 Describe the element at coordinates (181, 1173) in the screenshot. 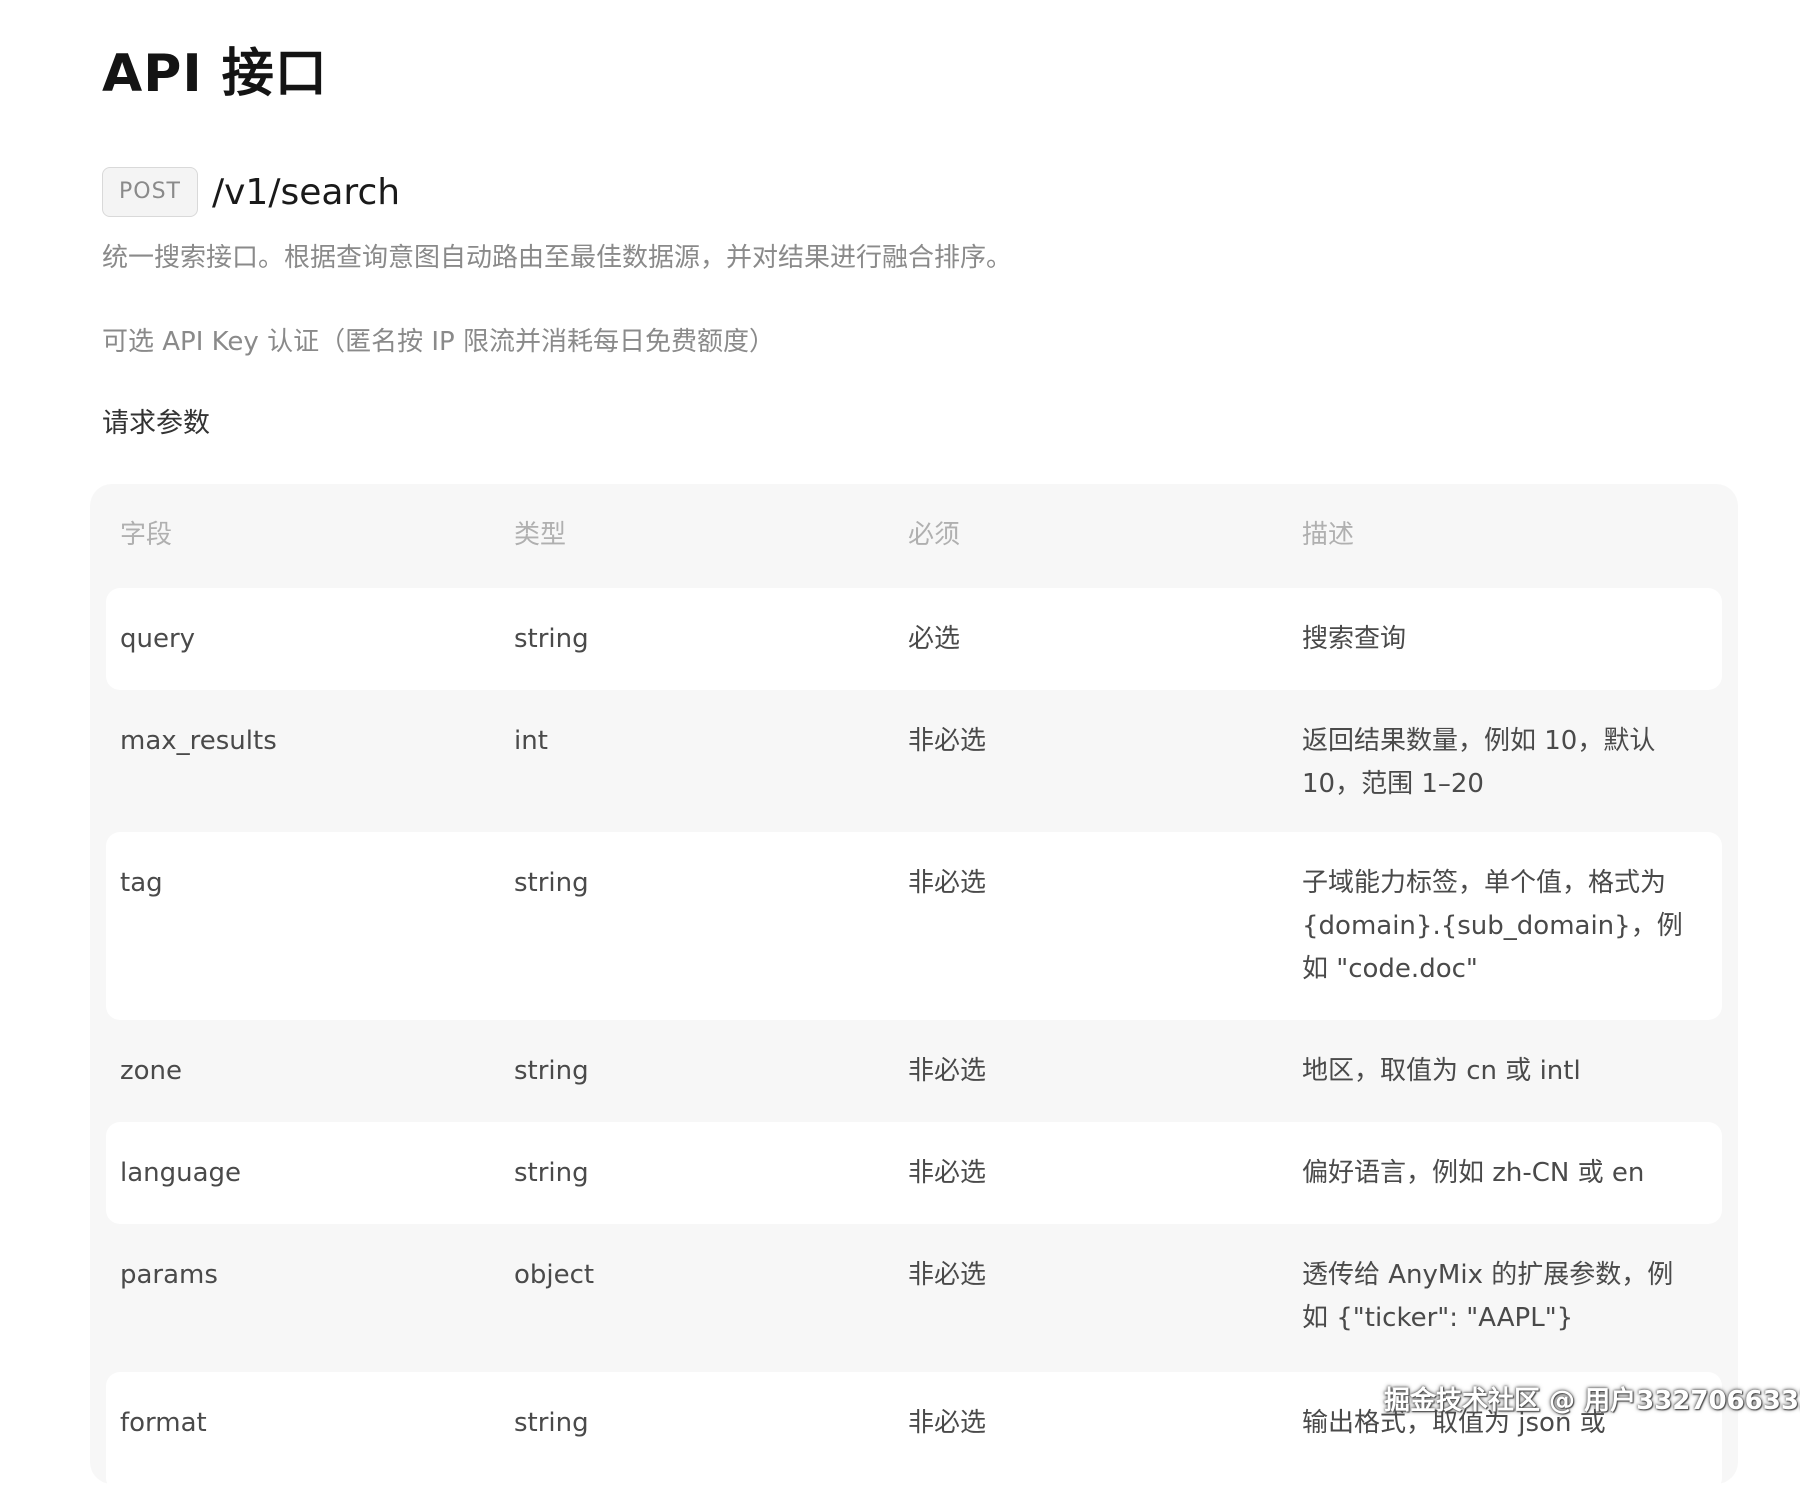

I see `cell-field: language` at that location.